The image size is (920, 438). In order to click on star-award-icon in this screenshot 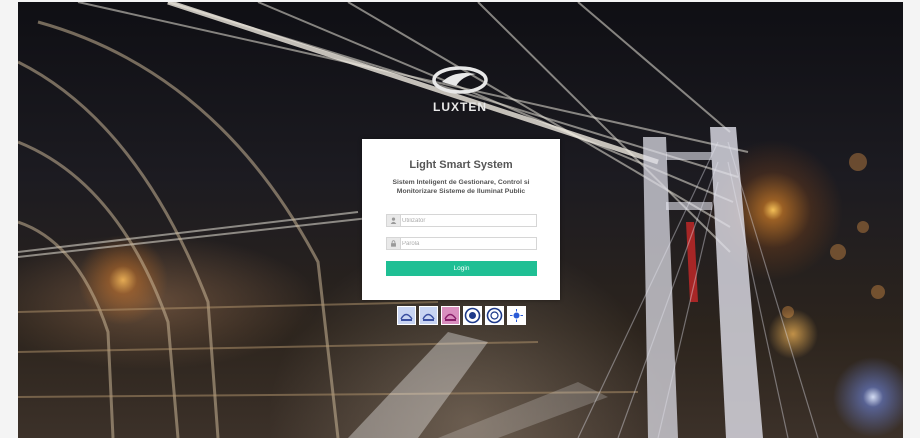, I will do `click(516, 315)`.